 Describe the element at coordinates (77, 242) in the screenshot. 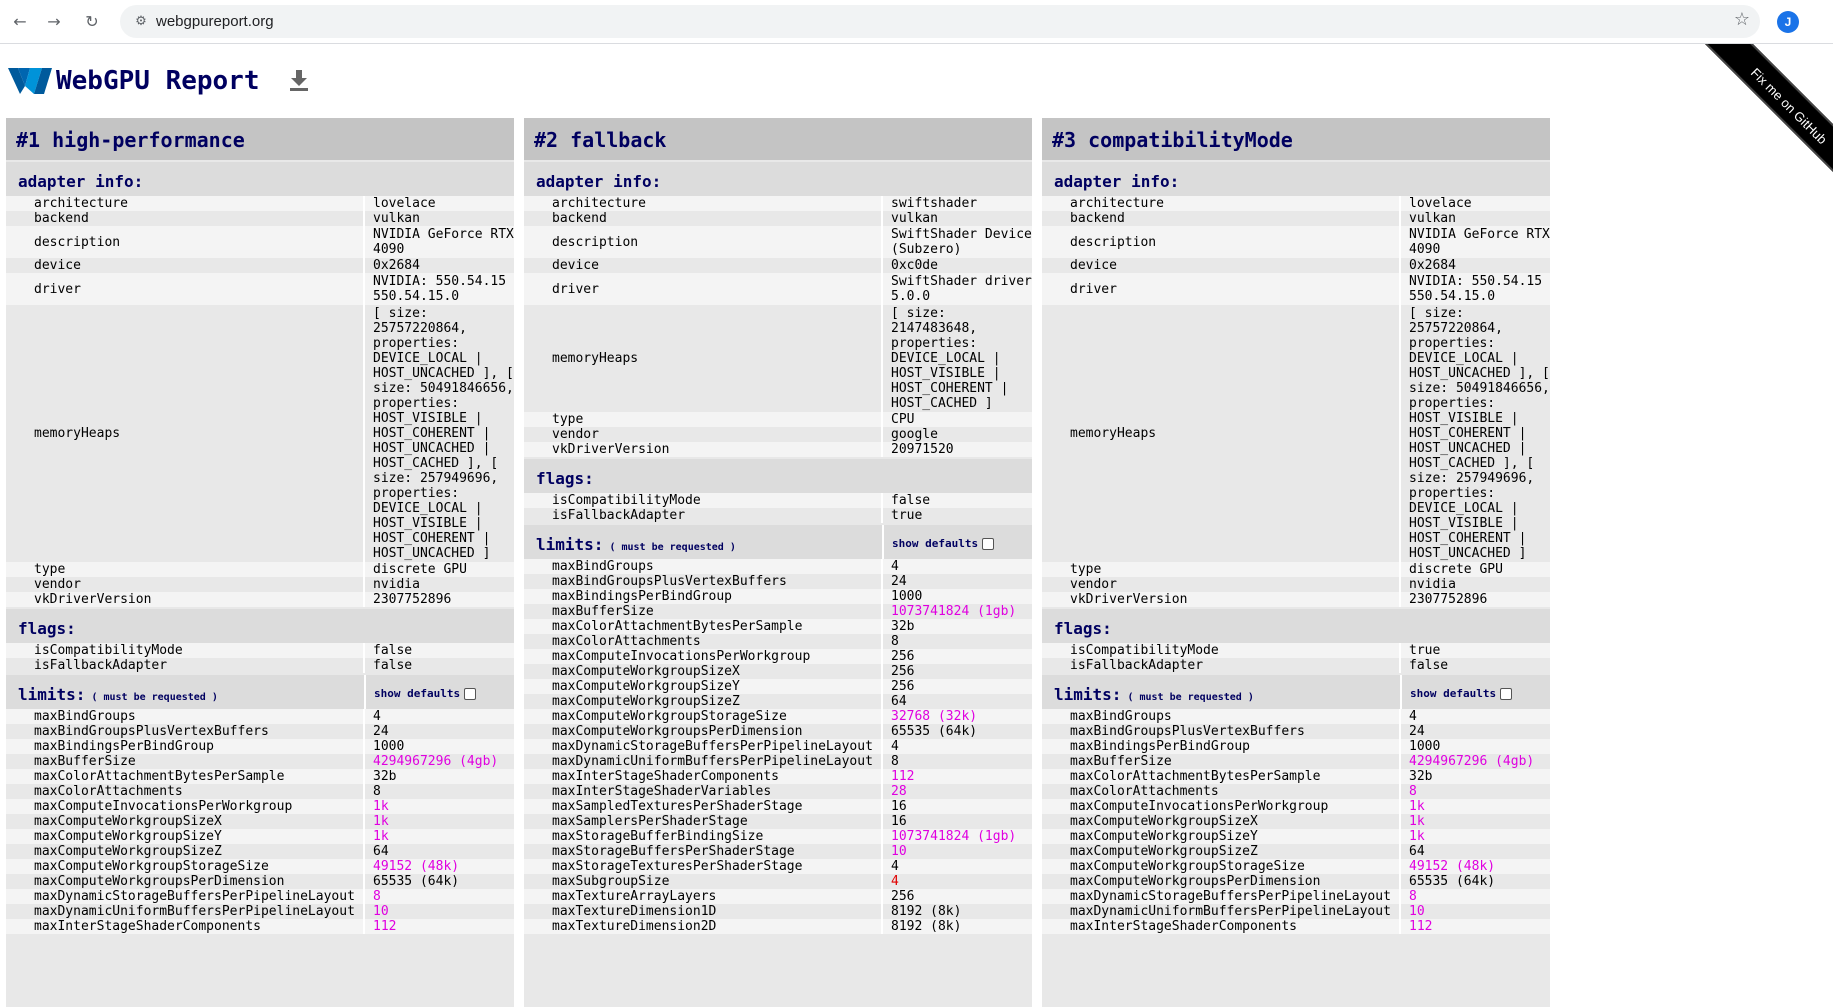

I see `row-key: description` at that location.